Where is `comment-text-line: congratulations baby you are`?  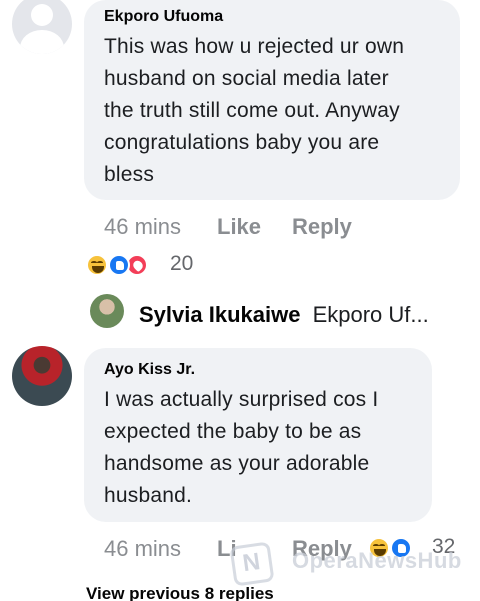 comment-text-line: congratulations baby you are is located at coordinates (242, 142).